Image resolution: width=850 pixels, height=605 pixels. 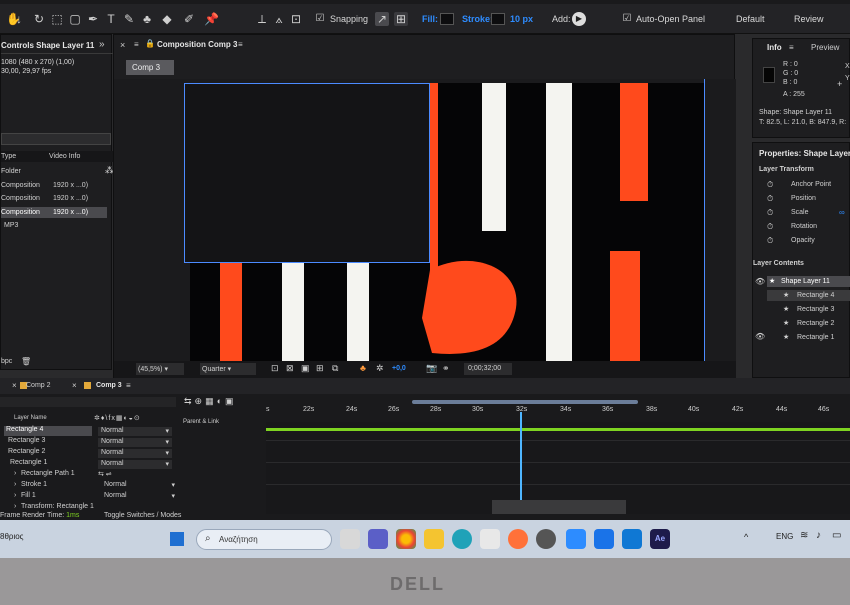 I want to click on close-tab-icon: ×, so click(x=74, y=385).